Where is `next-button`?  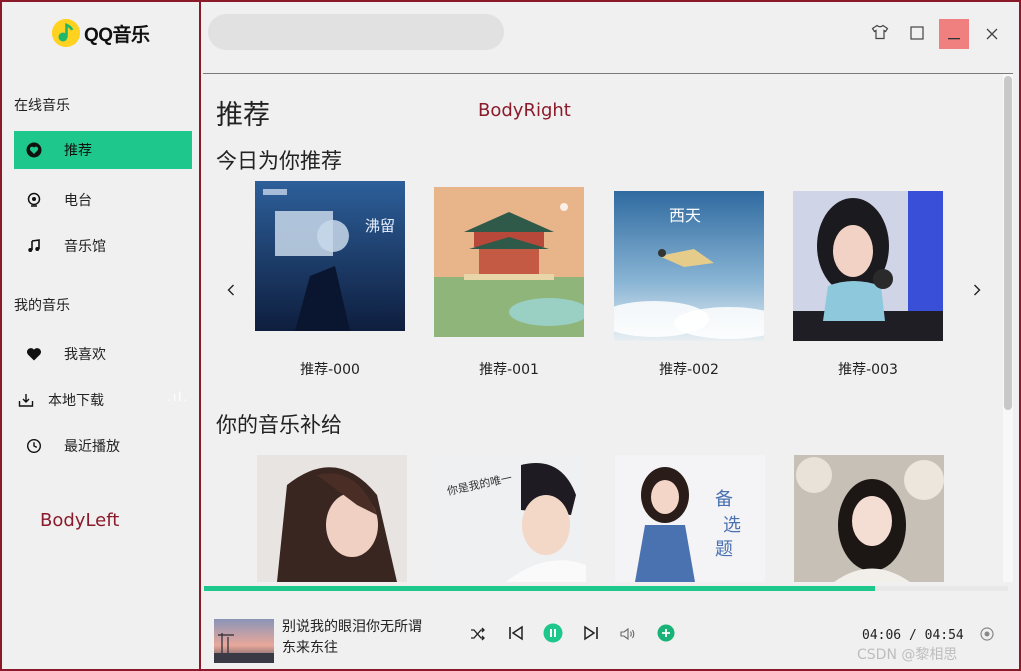 next-button is located at coordinates (591, 635).